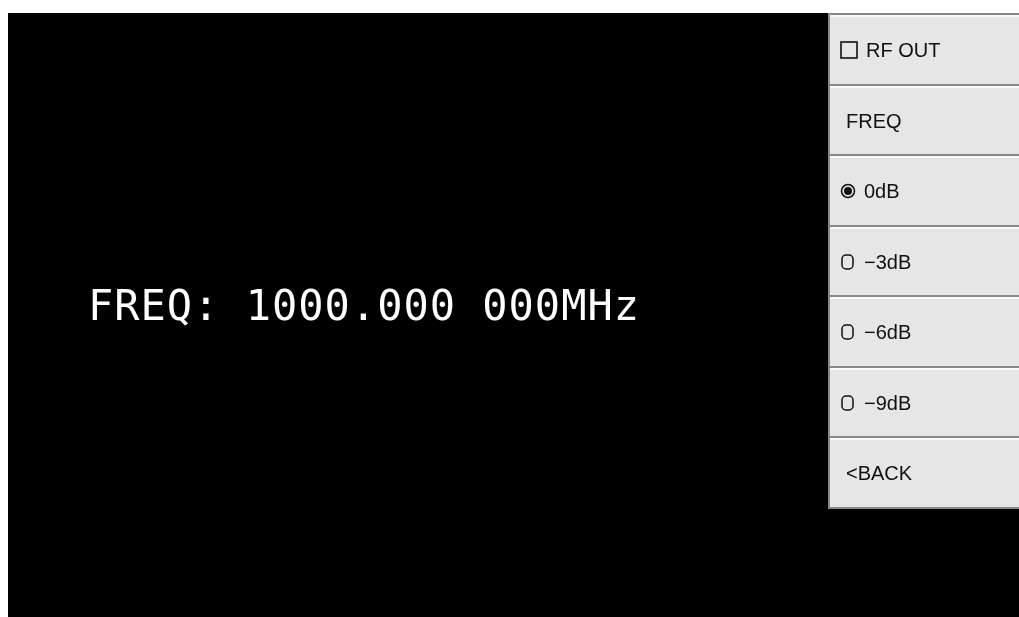  What do you see at coordinates (924, 119) in the screenshot?
I see `menu-button: FREQ` at bounding box center [924, 119].